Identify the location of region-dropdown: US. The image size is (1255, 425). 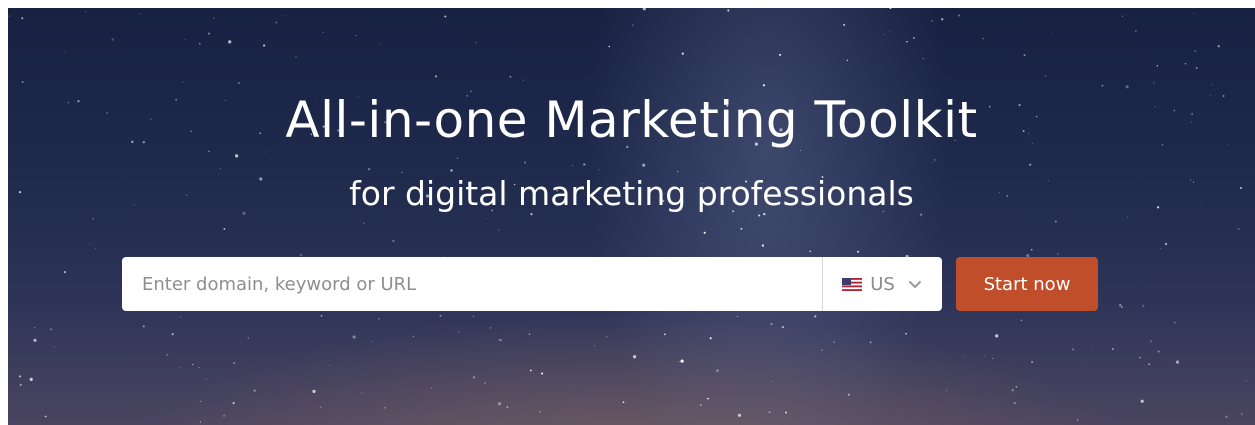
(882, 284).